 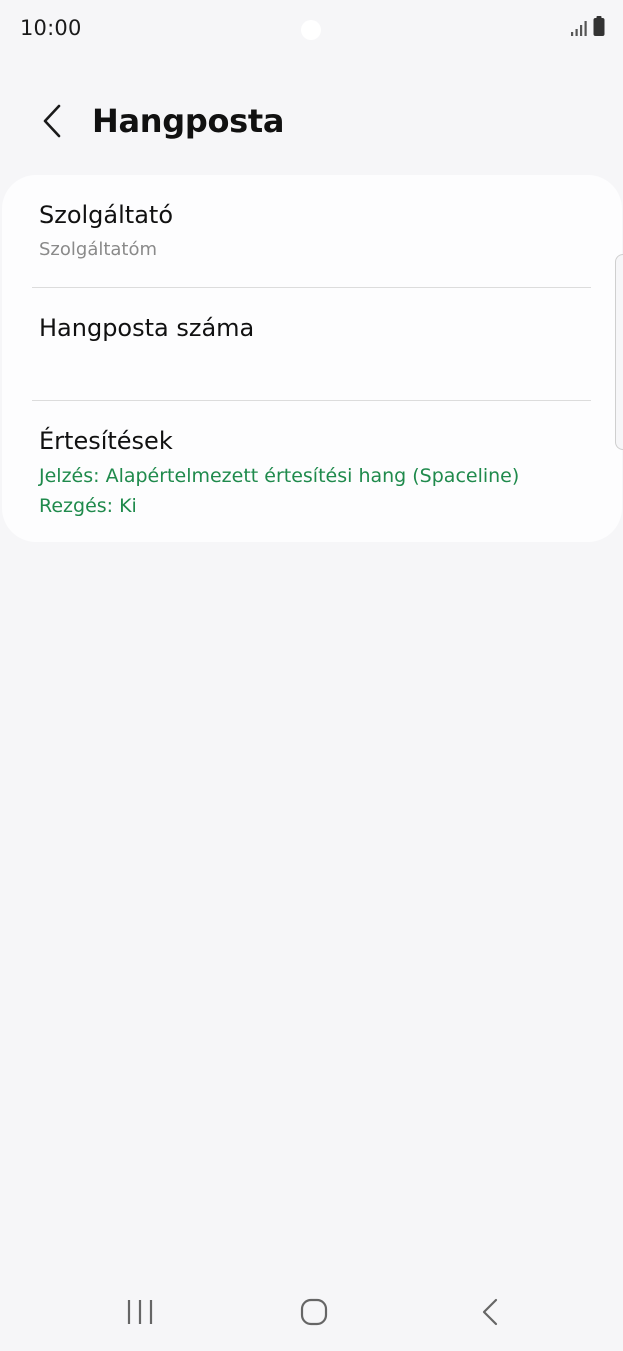 What do you see at coordinates (98, 249) in the screenshot?
I see `setting-subtitle: Szolgáltatóm` at bounding box center [98, 249].